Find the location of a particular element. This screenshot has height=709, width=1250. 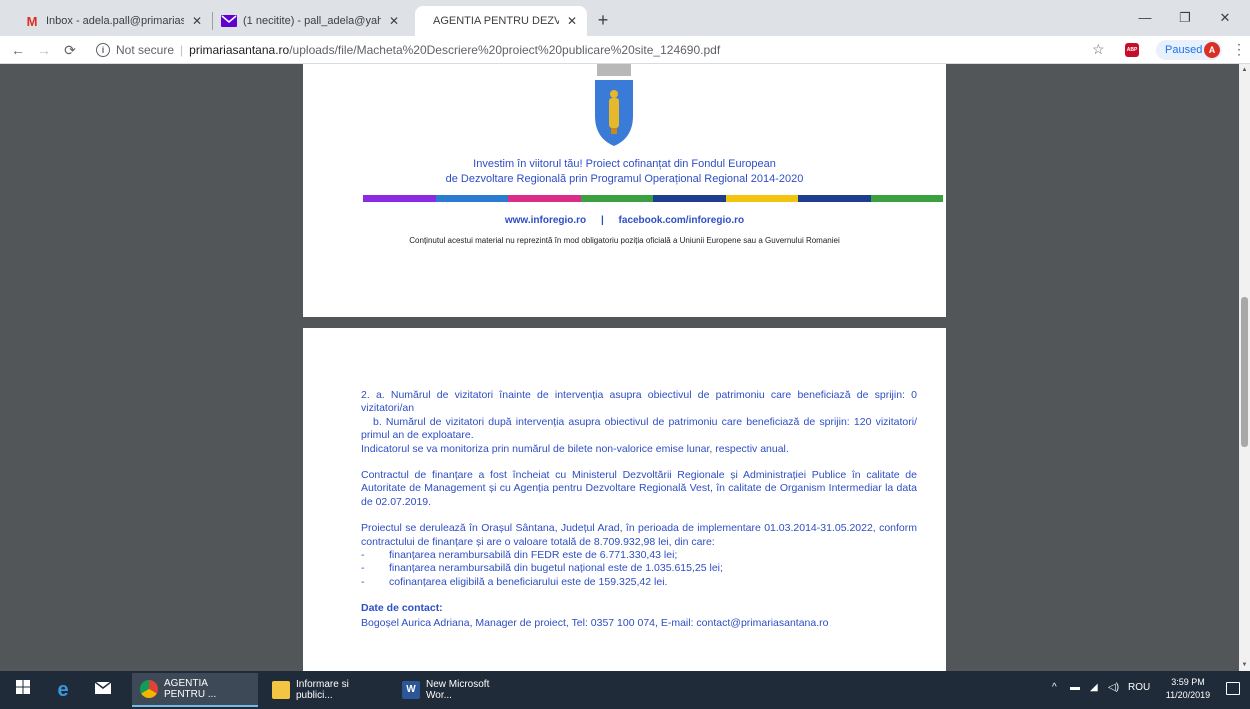

chrome-icon is located at coordinates (149, 689).